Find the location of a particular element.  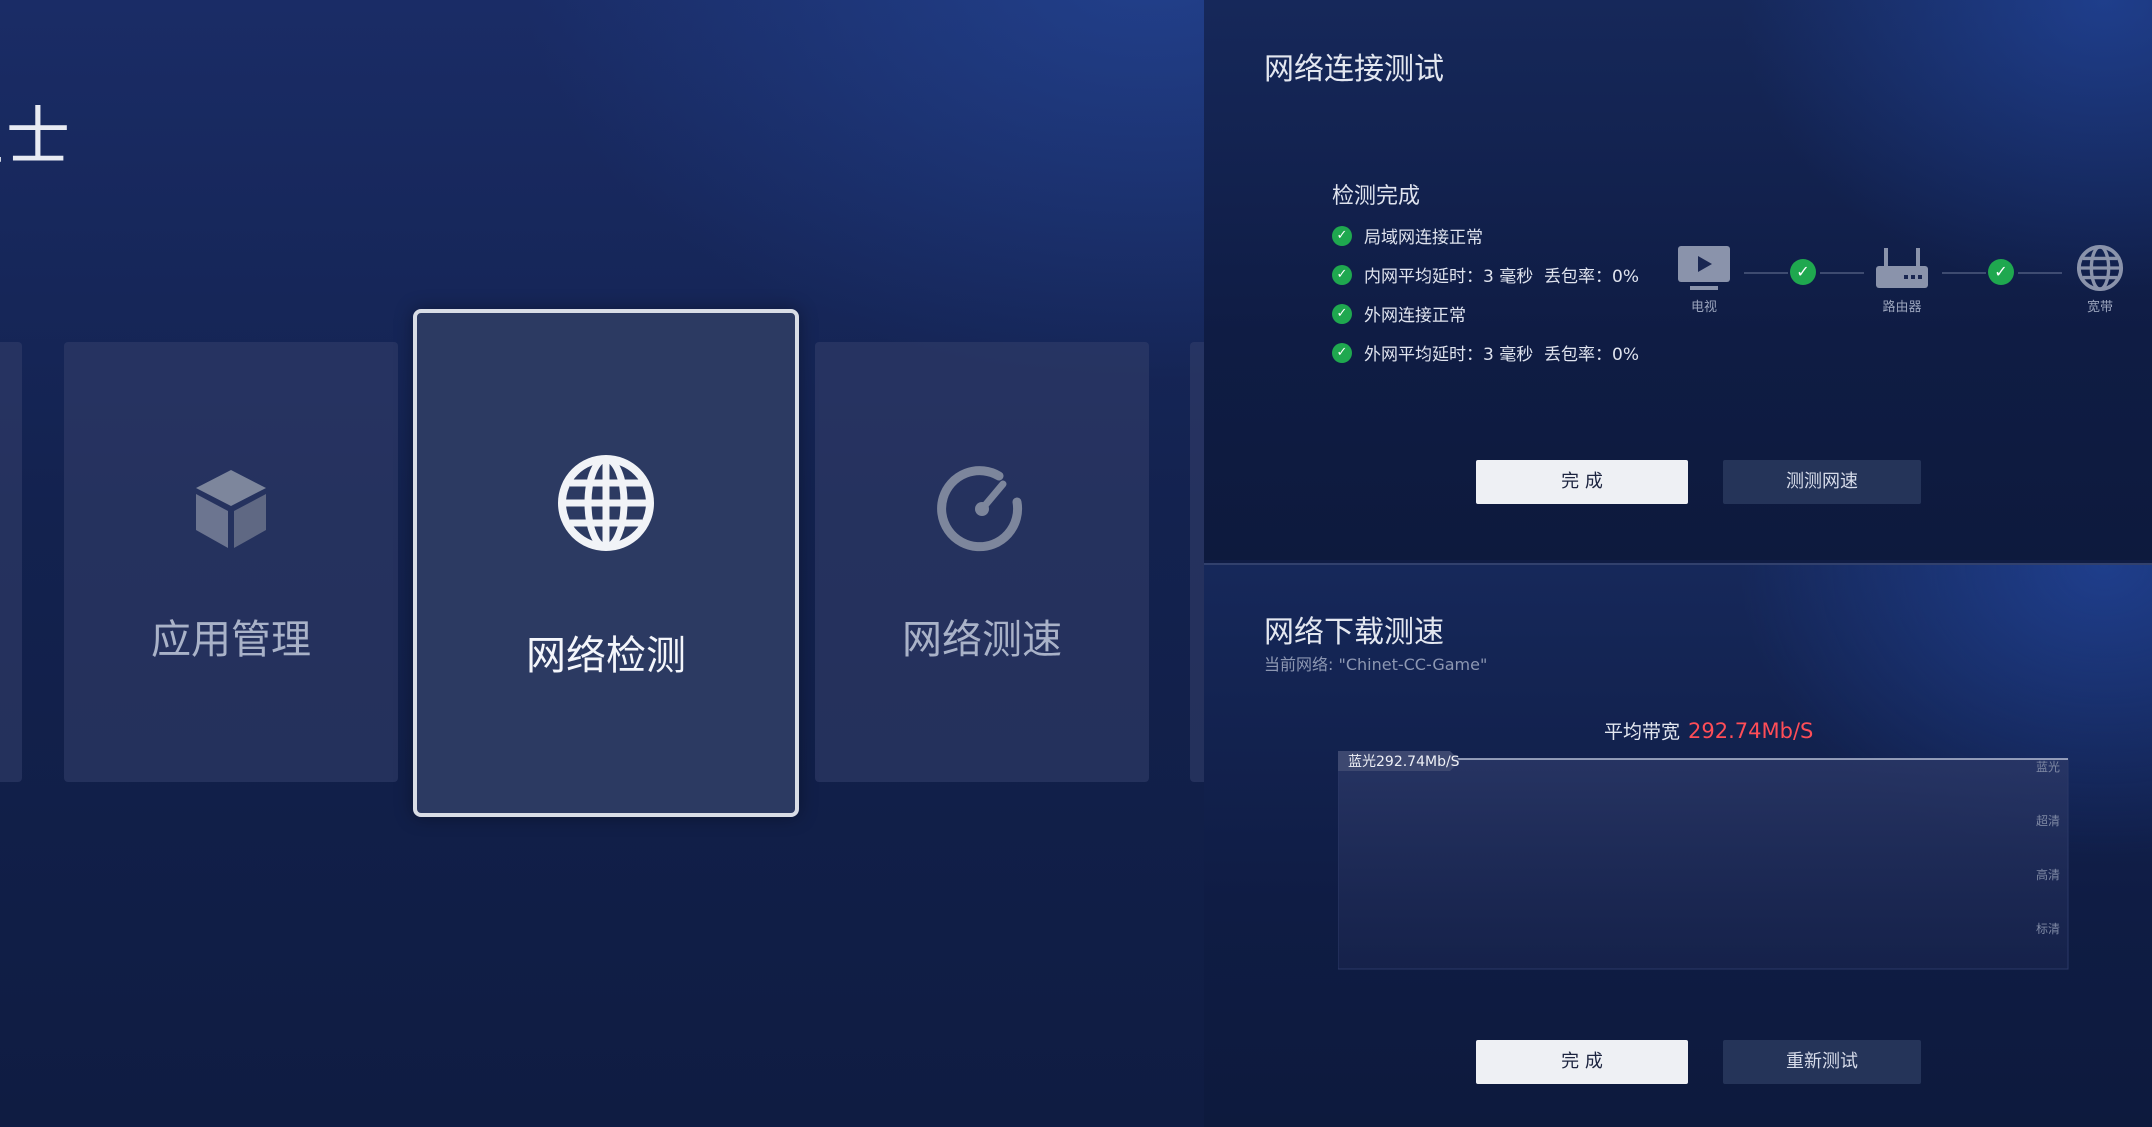

avg-value: 292.74Mb/S is located at coordinates (1751, 731).